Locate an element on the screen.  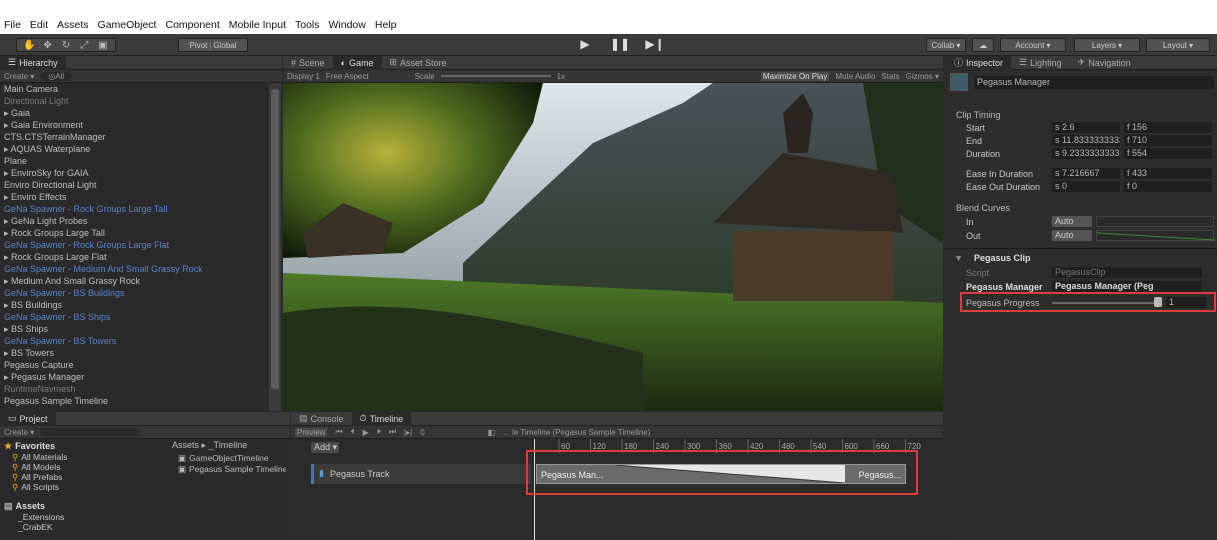
tab-project: ▭ Project is located at coordinates (28, 419).